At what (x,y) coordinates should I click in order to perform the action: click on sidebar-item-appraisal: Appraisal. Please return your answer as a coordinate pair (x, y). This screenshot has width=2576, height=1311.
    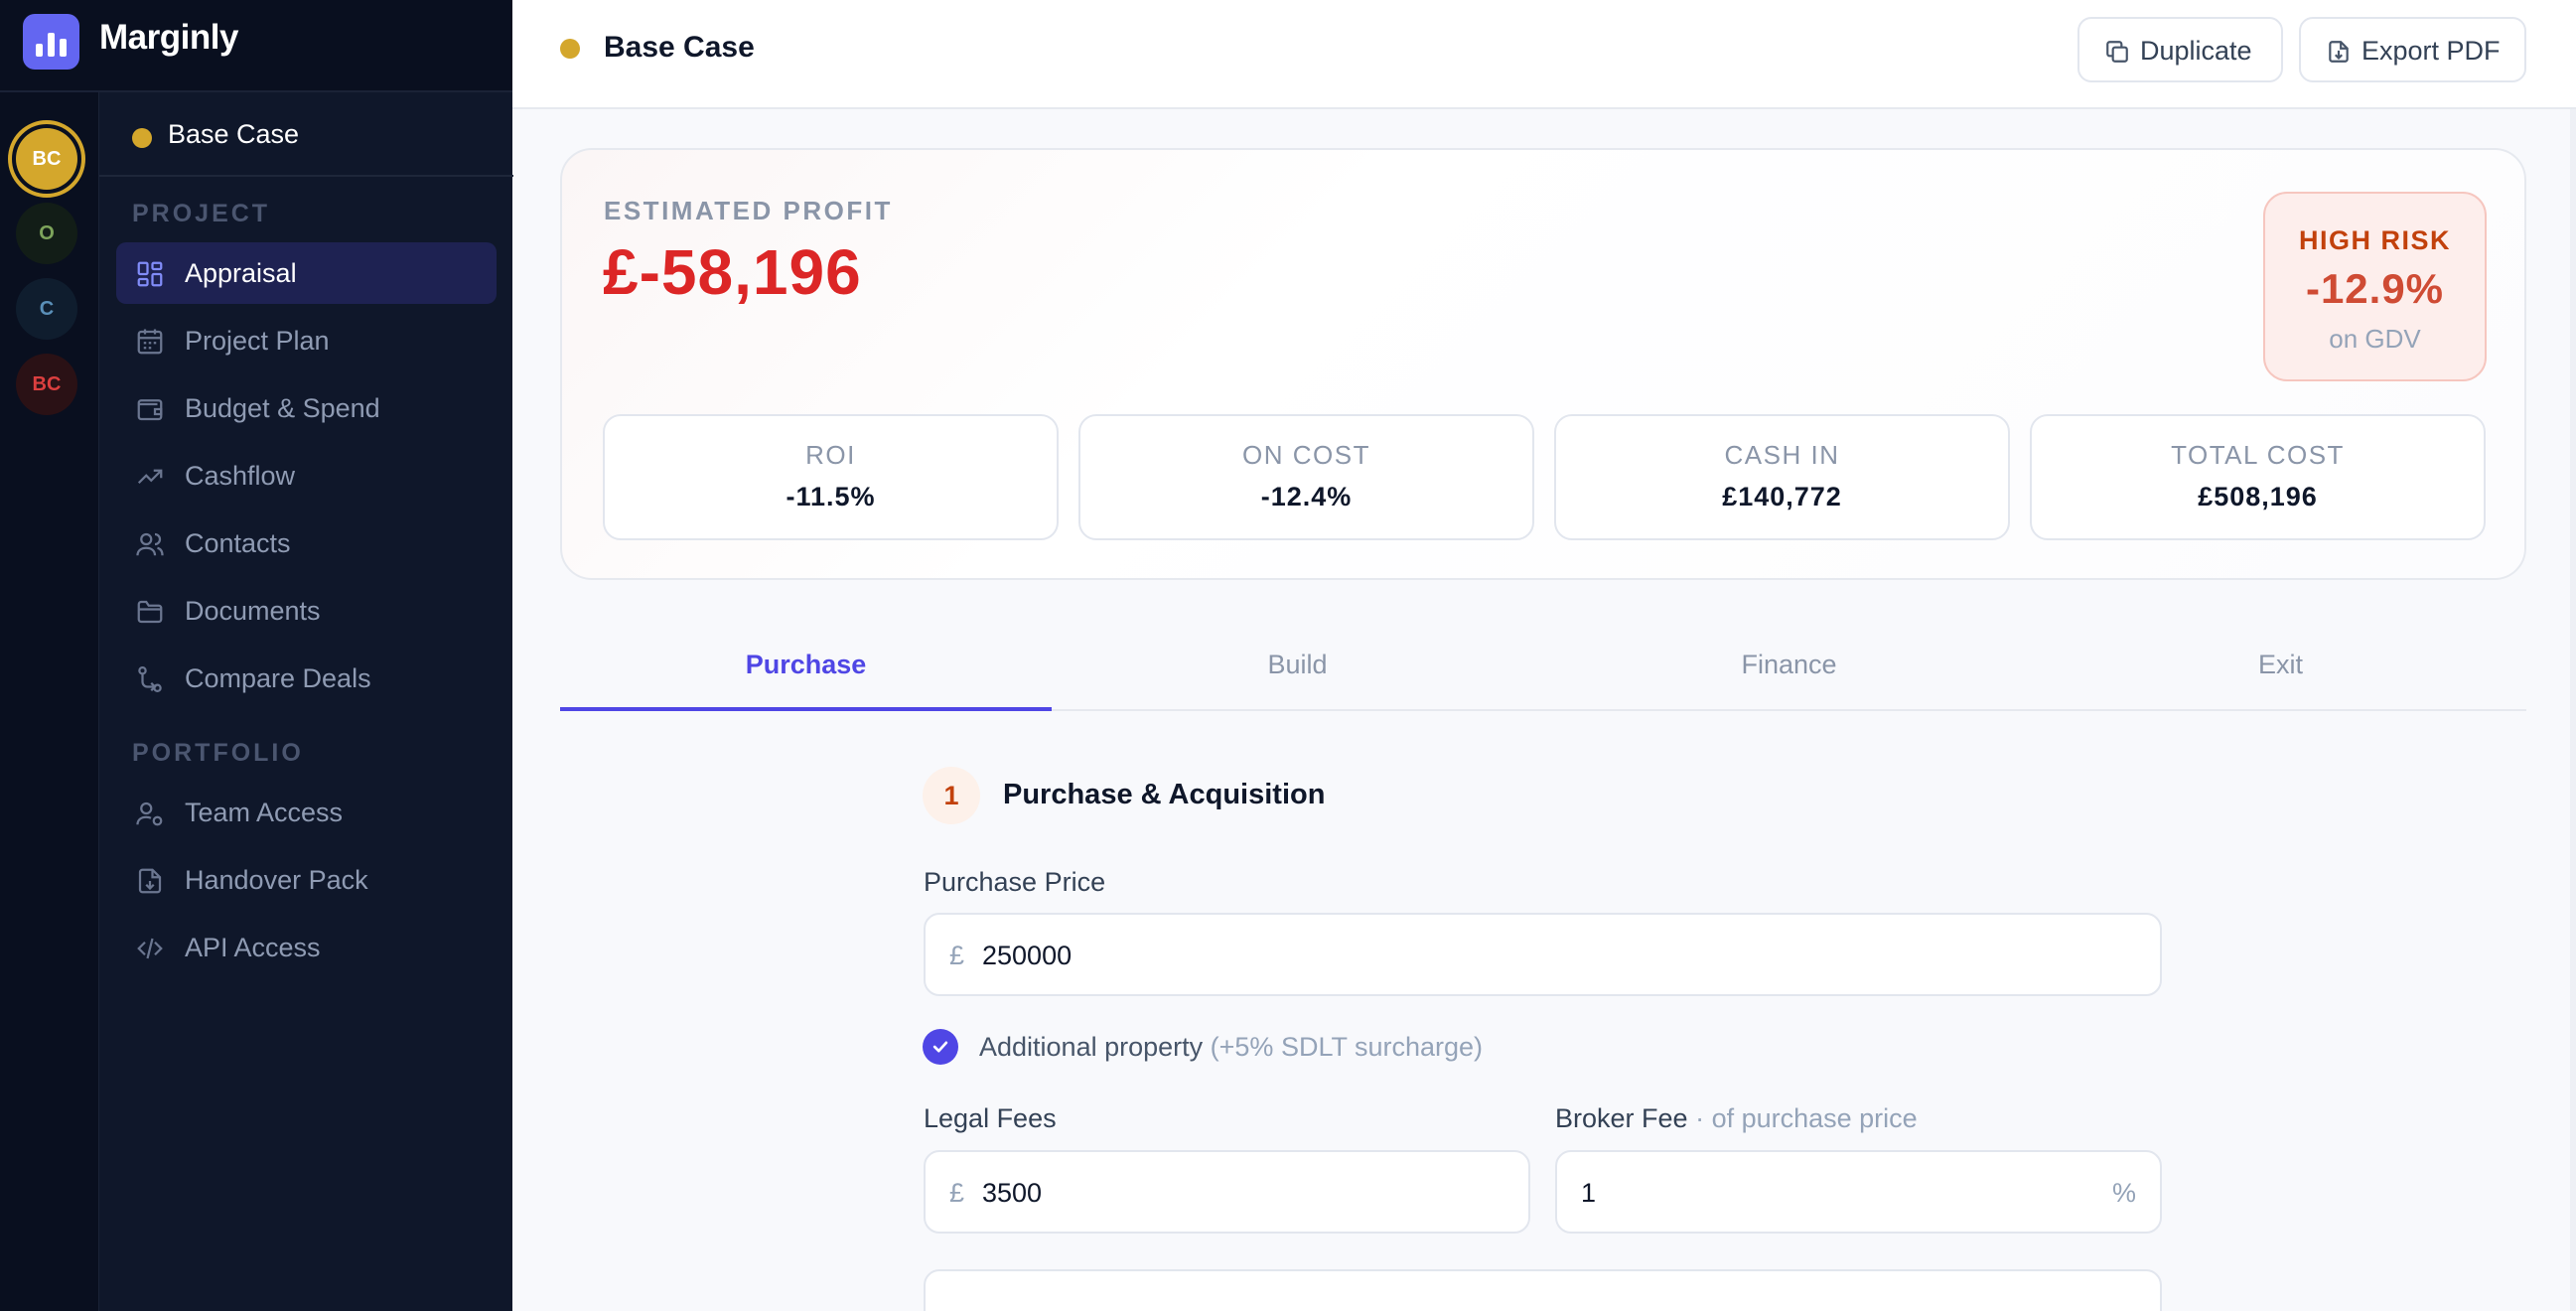
    Looking at the image, I should click on (307, 273).